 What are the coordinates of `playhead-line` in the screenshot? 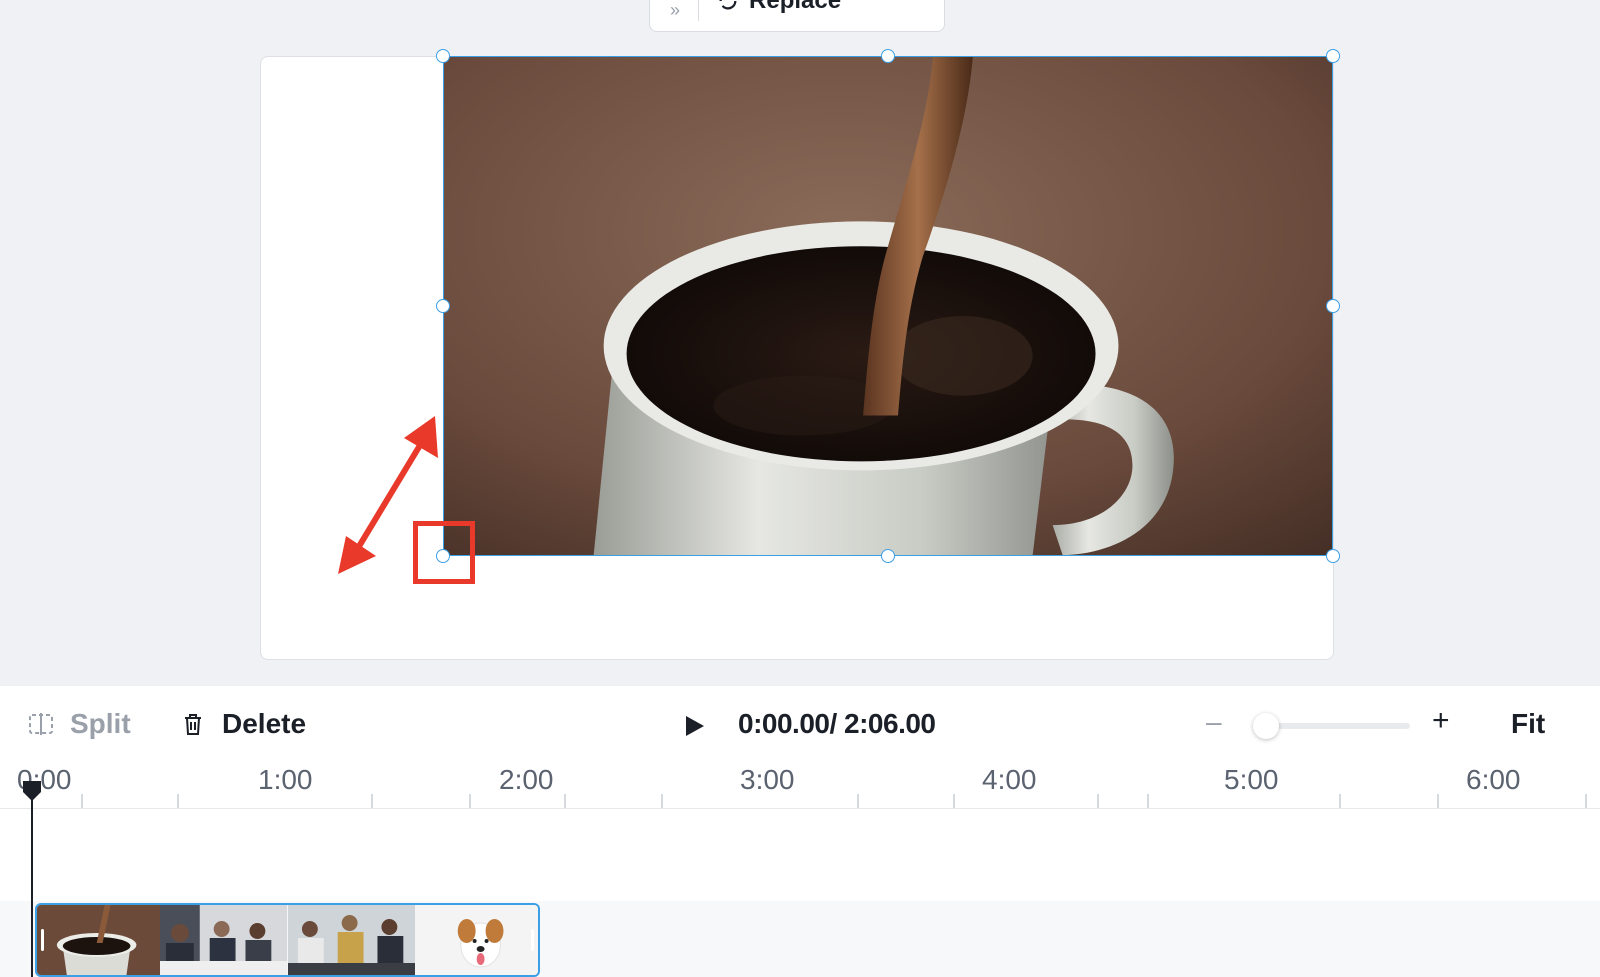 It's located at (32, 883).